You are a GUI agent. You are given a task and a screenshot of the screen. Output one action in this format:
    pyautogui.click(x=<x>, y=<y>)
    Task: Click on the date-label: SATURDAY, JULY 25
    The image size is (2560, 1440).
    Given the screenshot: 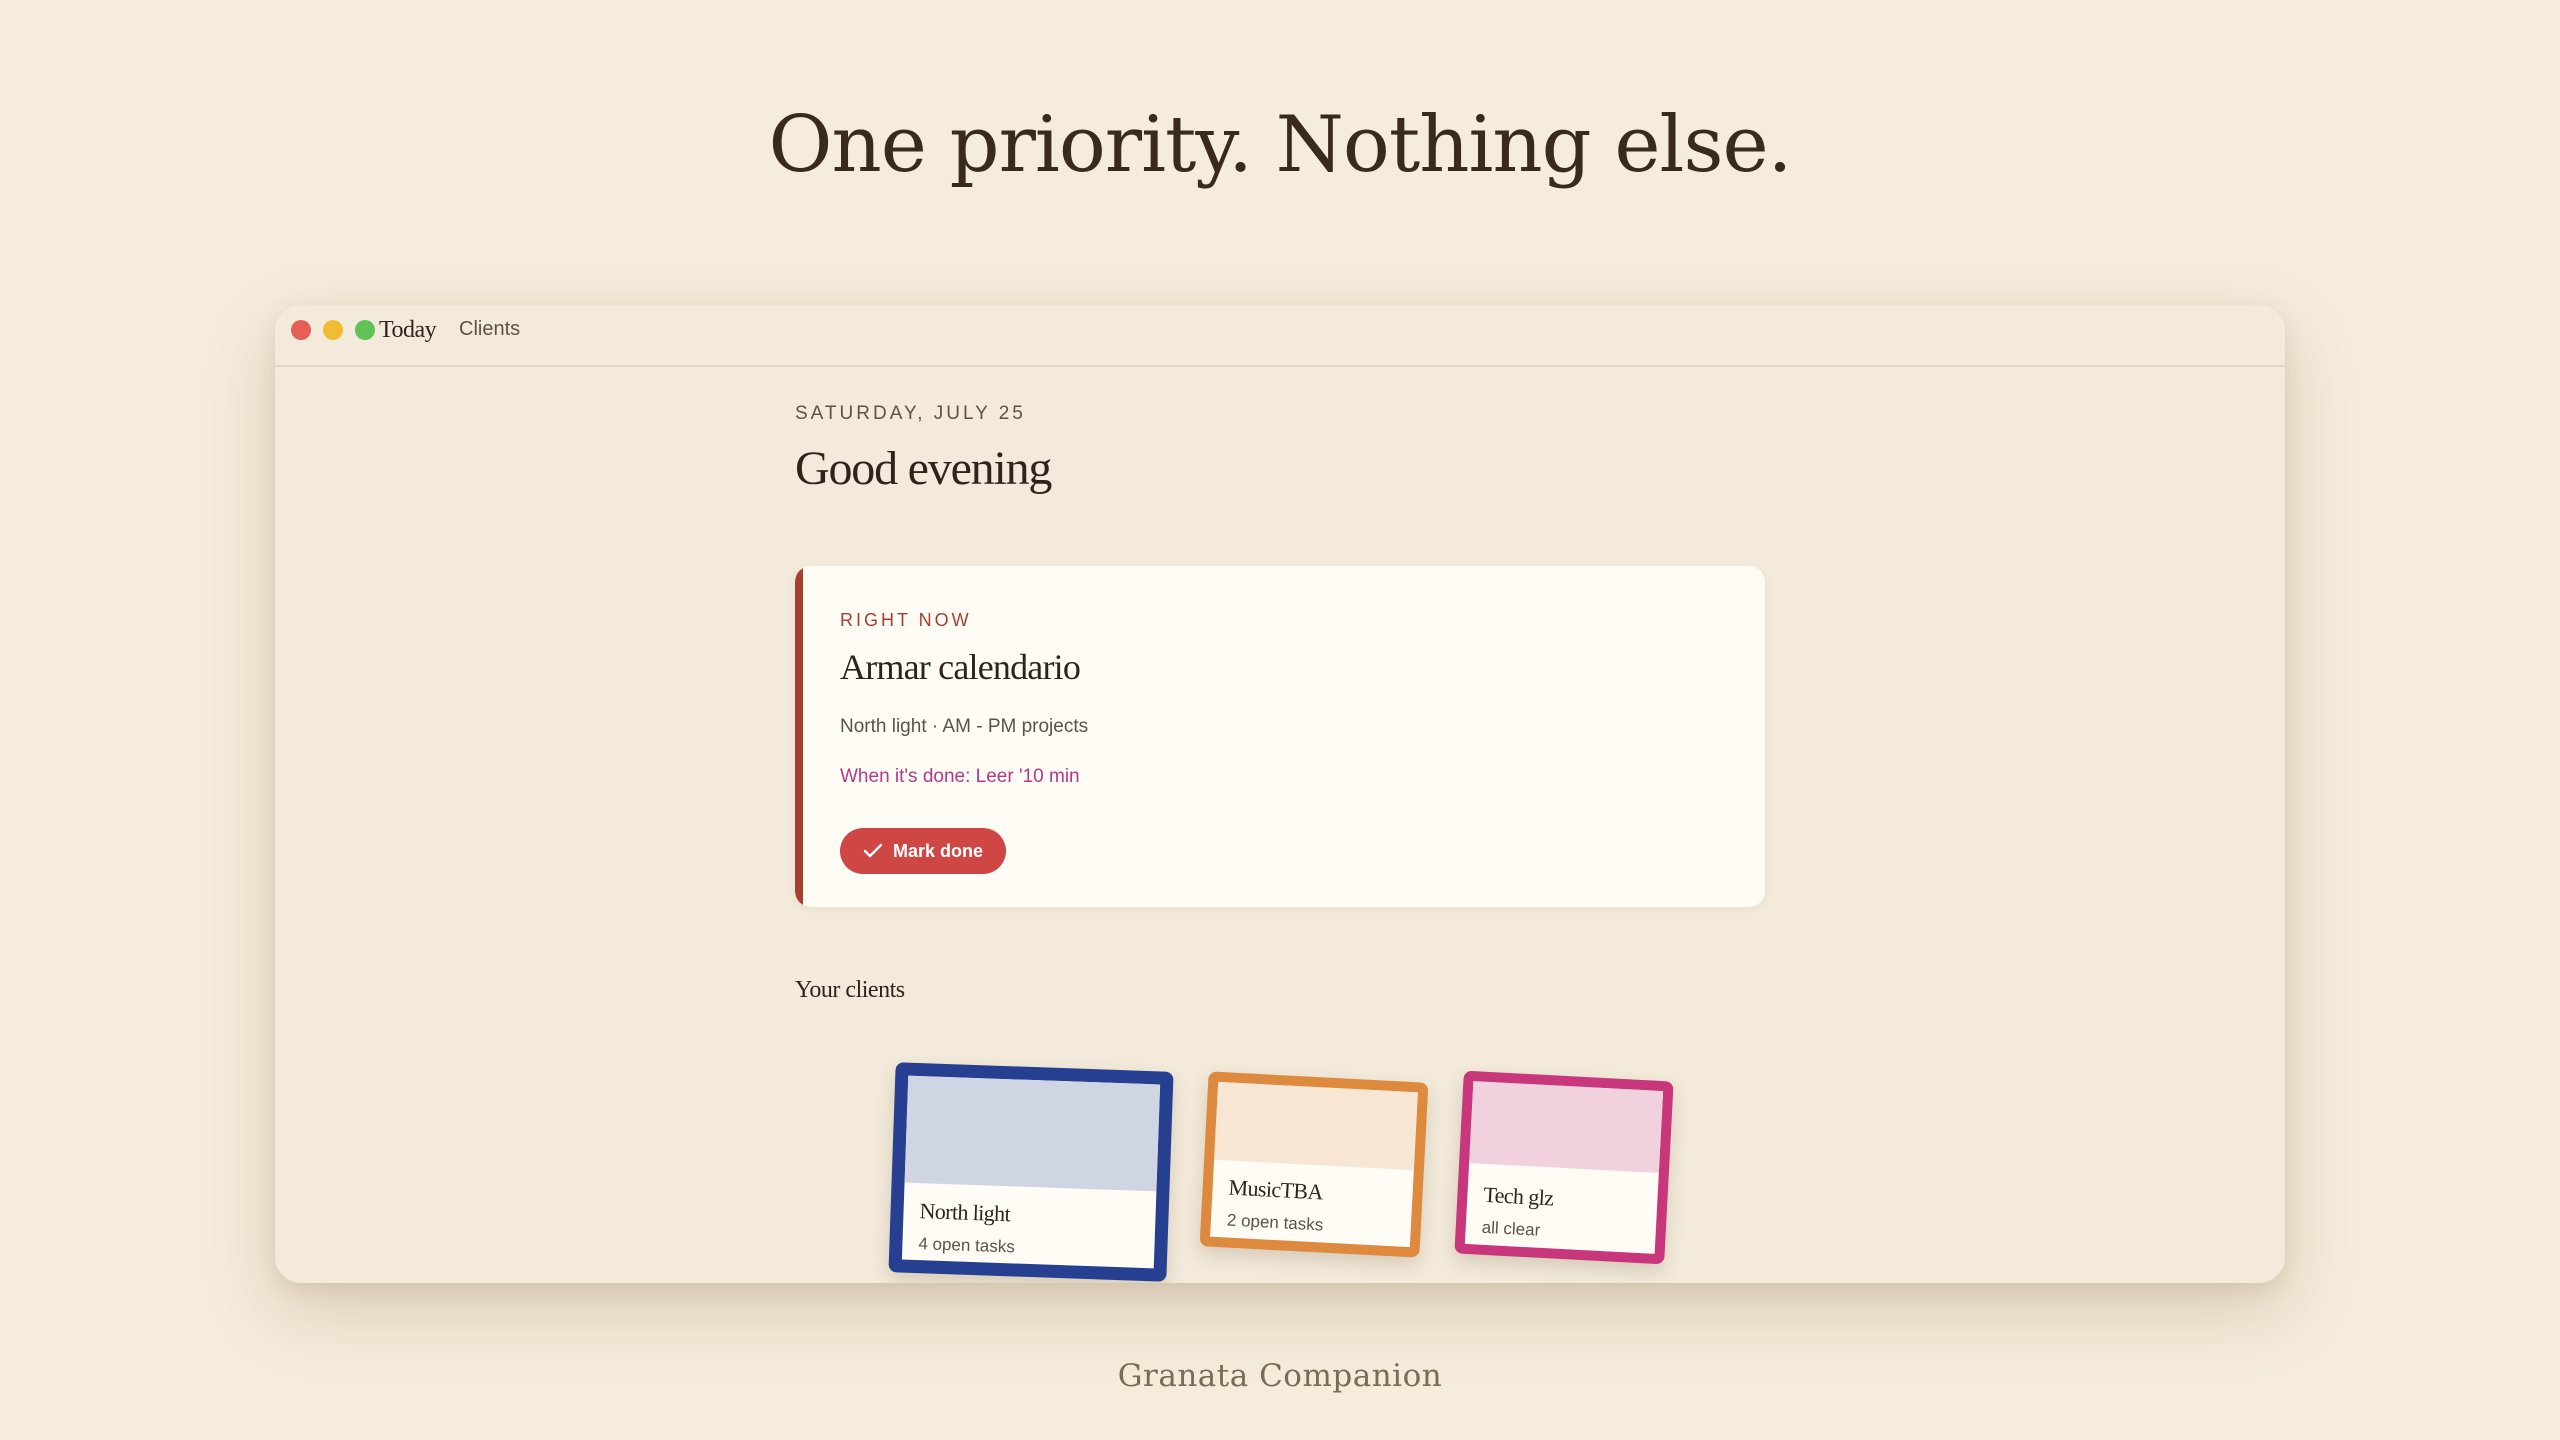 What is the action you would take?
    pyautogui.click(x=910, y=413)
    